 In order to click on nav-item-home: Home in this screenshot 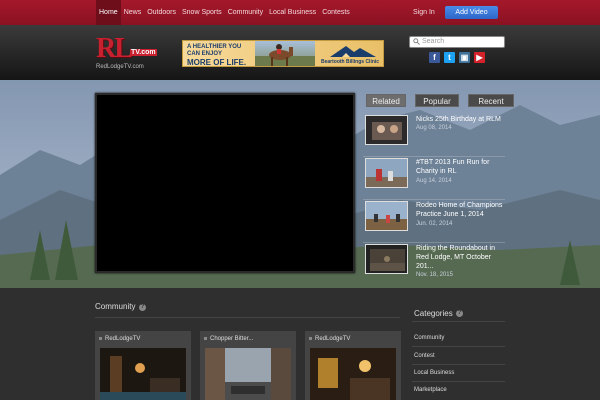, I will do `click(108, 12)`.